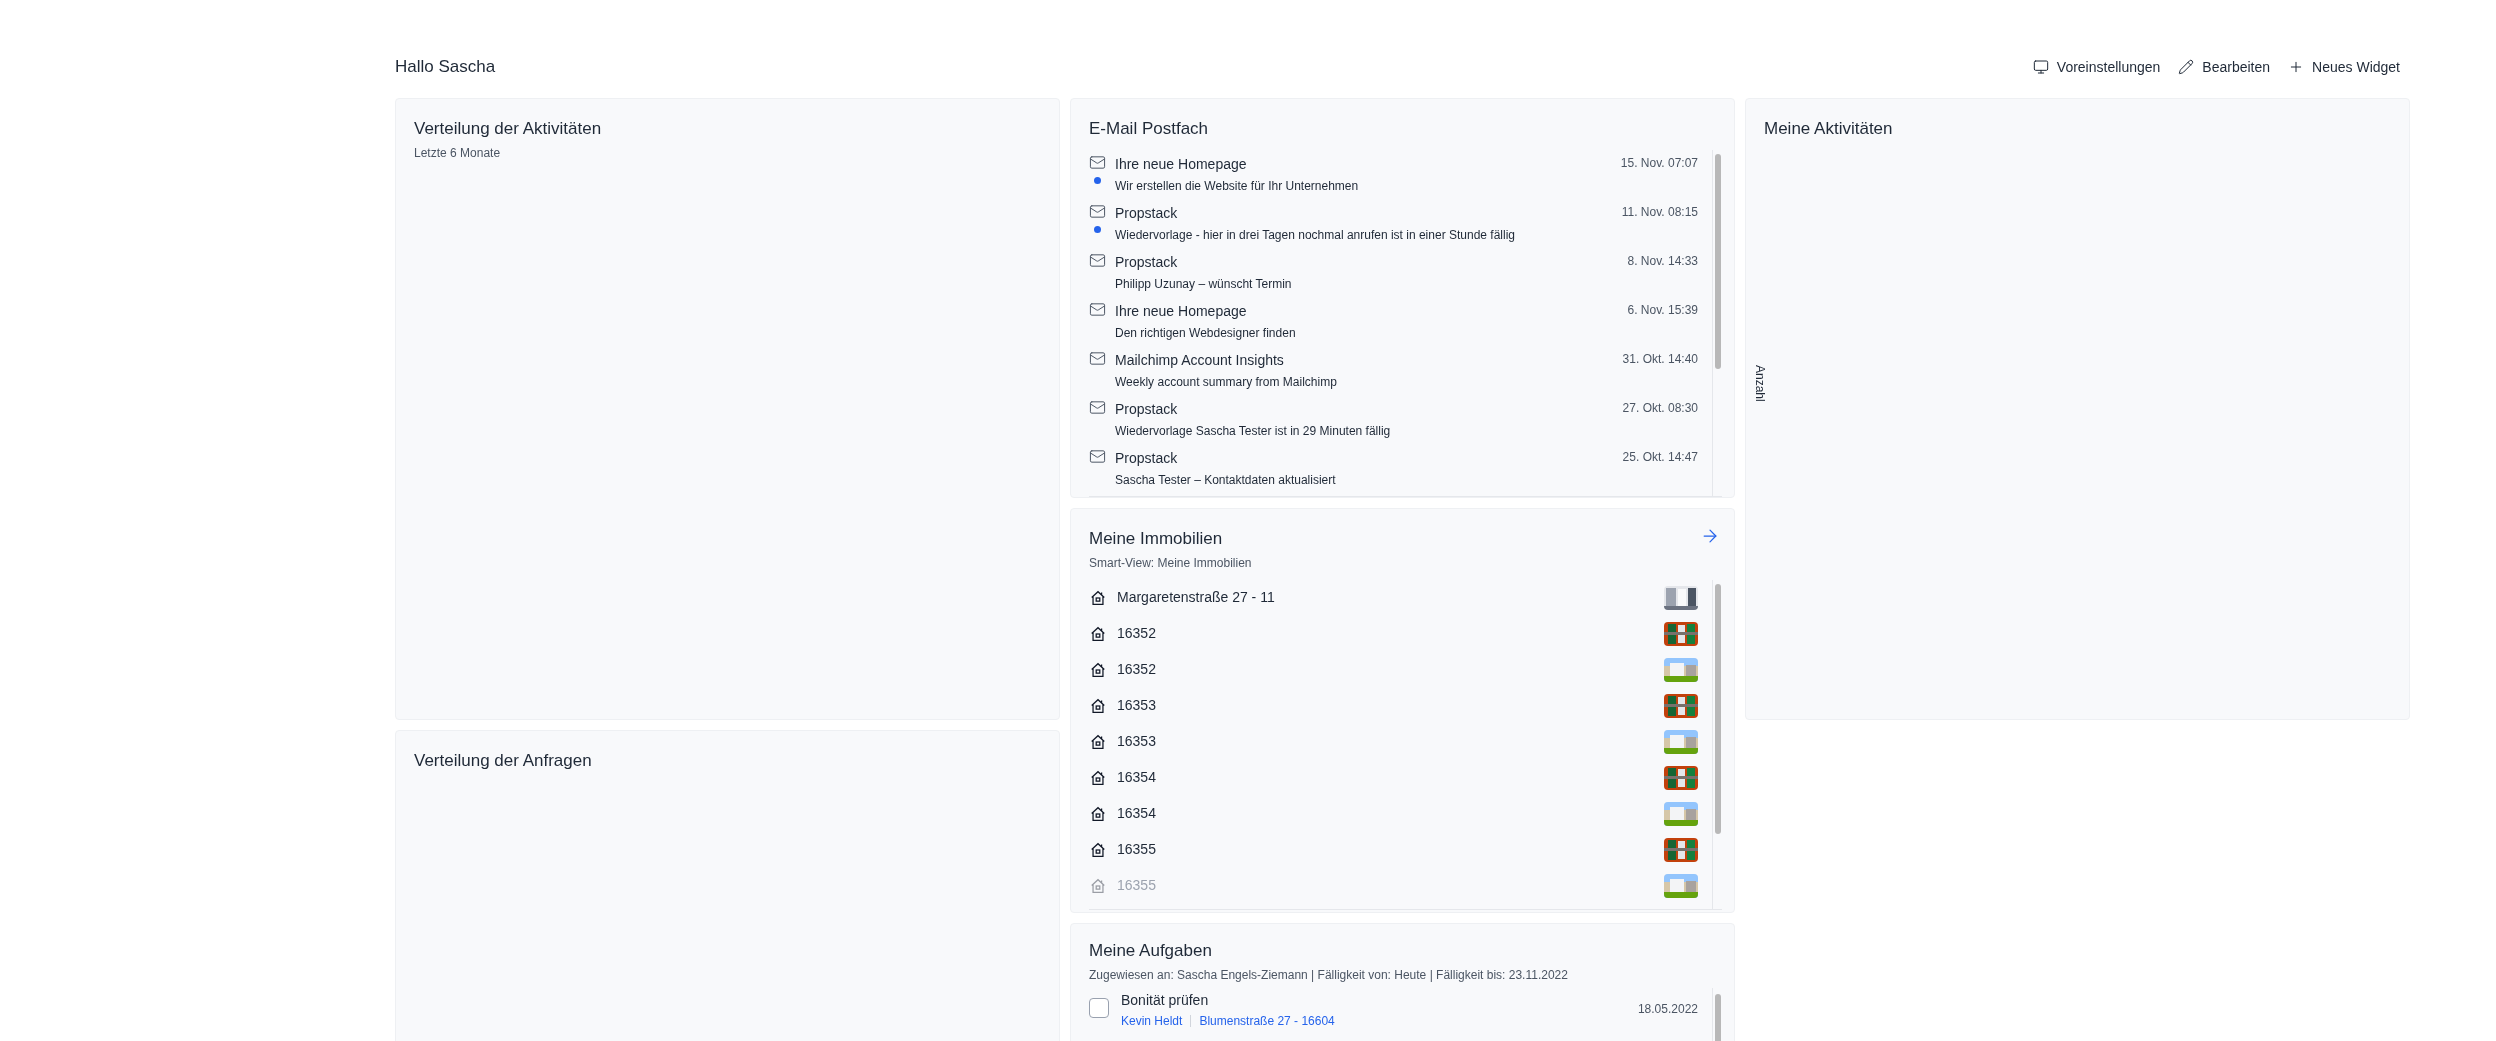 This screenshot has height=1041, width=2496. Describe the element at coordinates (1660, 457) in the screenshot. I see `email-date: 25. Okt. 14:47` at that location.